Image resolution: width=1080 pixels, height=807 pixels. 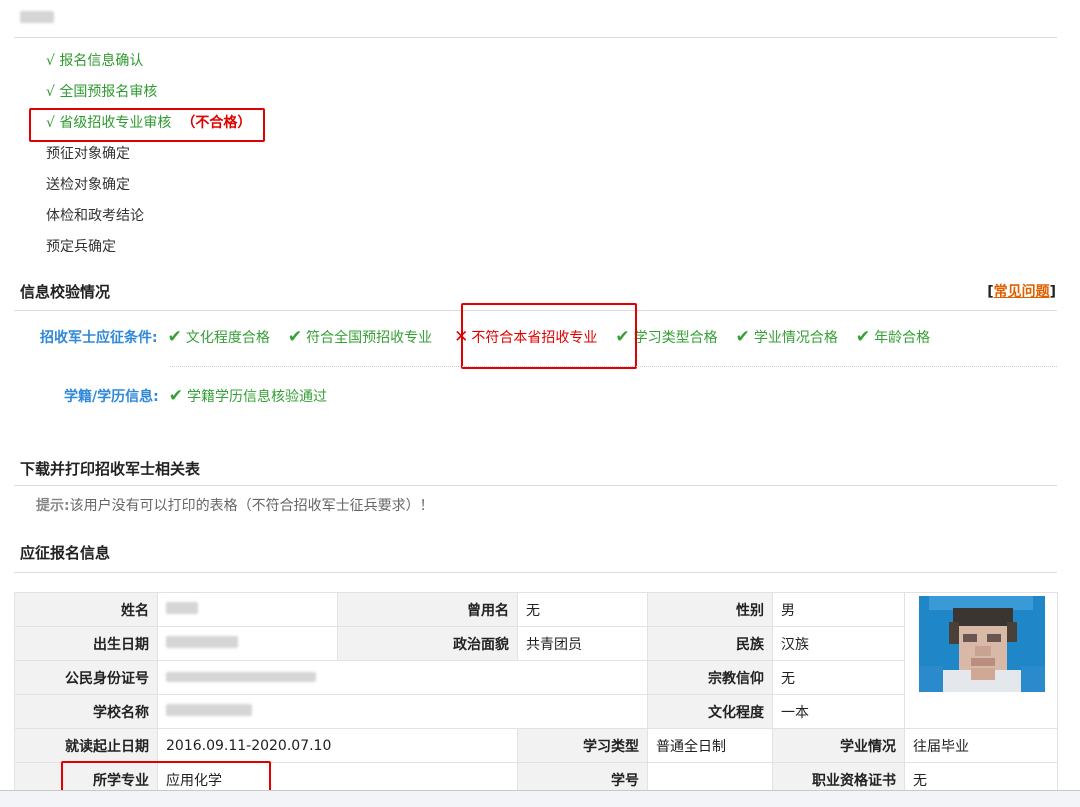 I want to click on portrait-image, so click(x=982, y=644).